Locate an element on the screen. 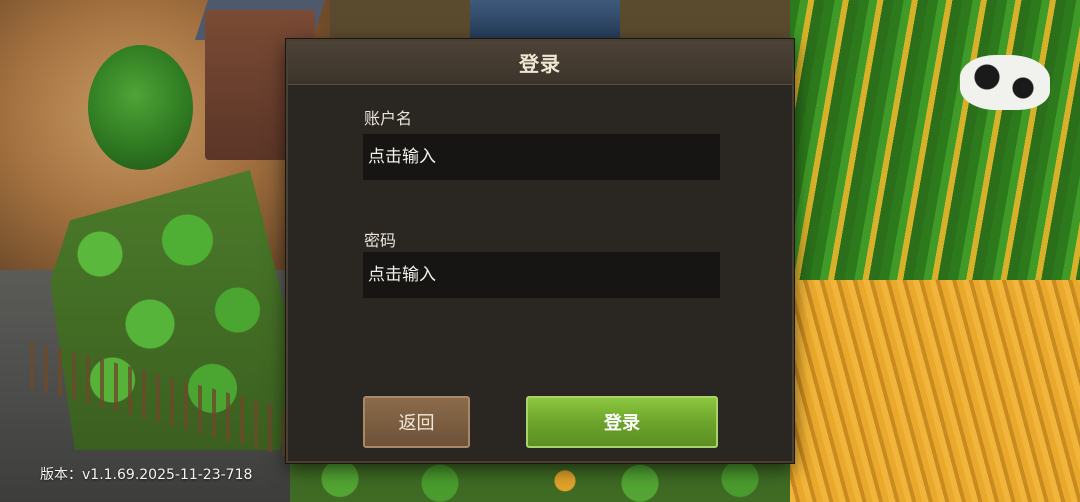 This screenshot has height=502, width=1080. login-button-label: 登录 is located at coordinates (622, 423).